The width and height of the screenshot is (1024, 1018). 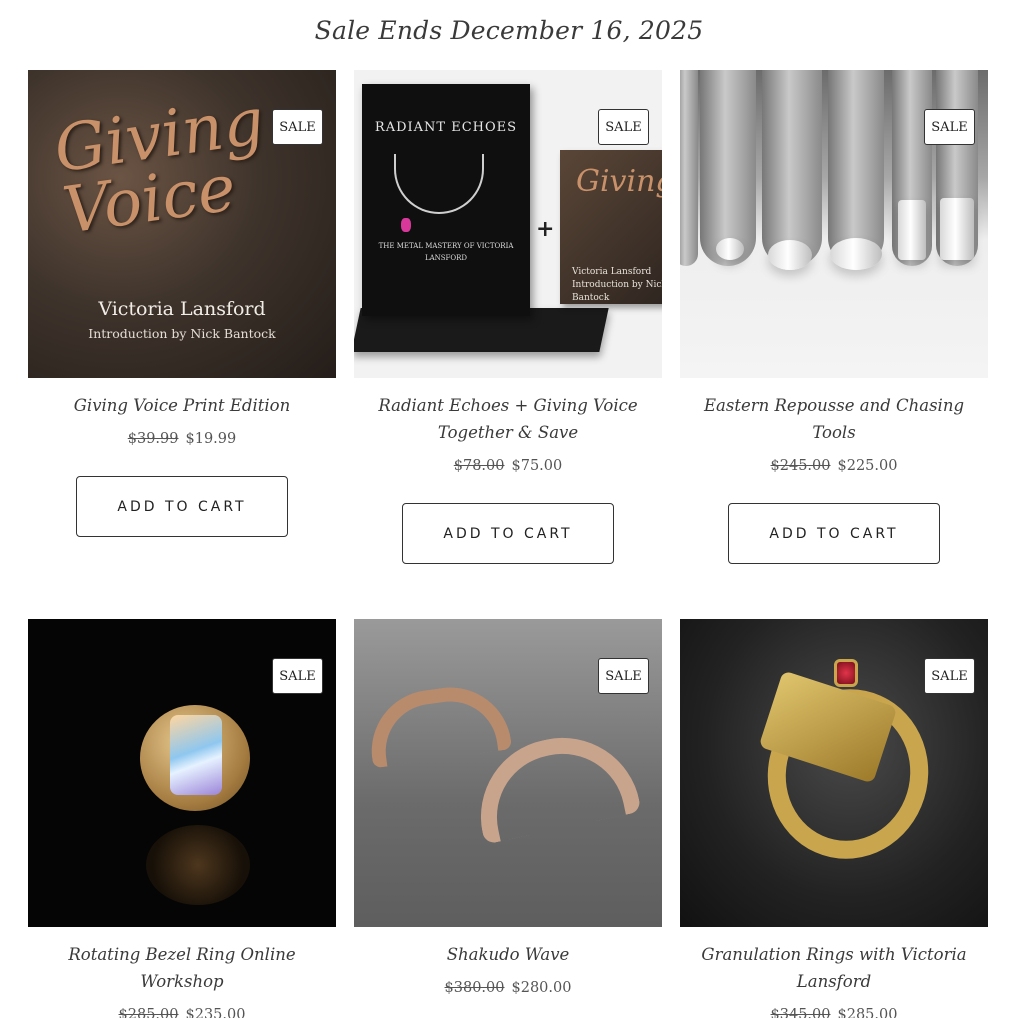 I want to click on product-price: $380.00 $280.00, so click(x=508, y=988).